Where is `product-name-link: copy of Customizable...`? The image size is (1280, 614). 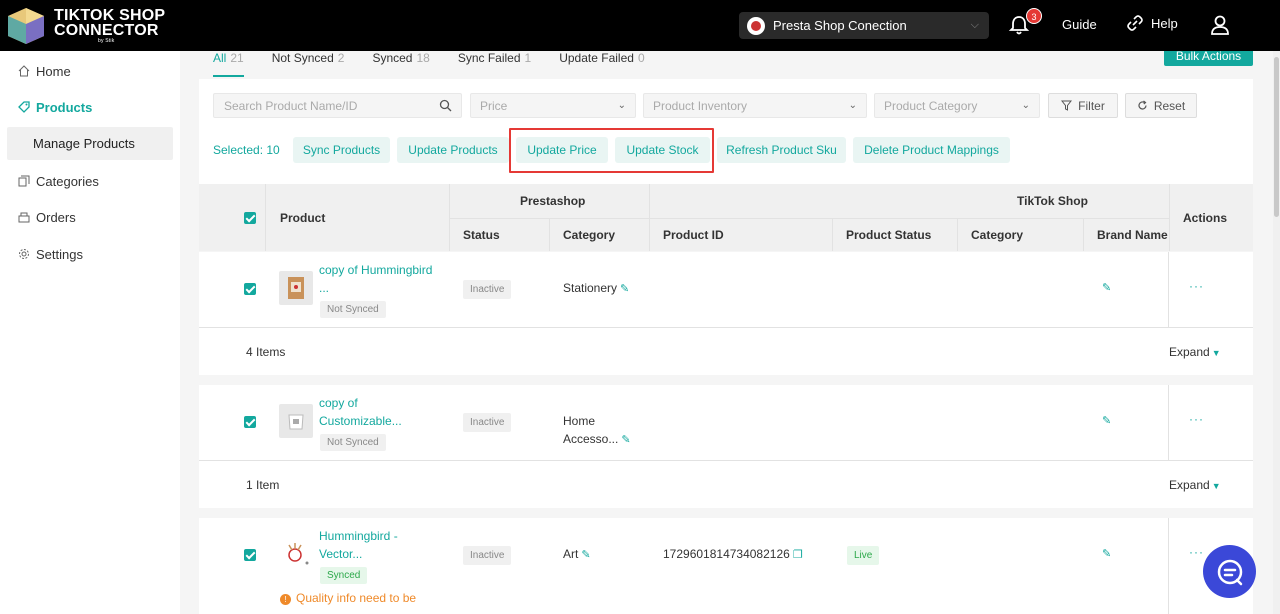
product-name-link: copy of Customizable... is located at coordinates (360, 412).